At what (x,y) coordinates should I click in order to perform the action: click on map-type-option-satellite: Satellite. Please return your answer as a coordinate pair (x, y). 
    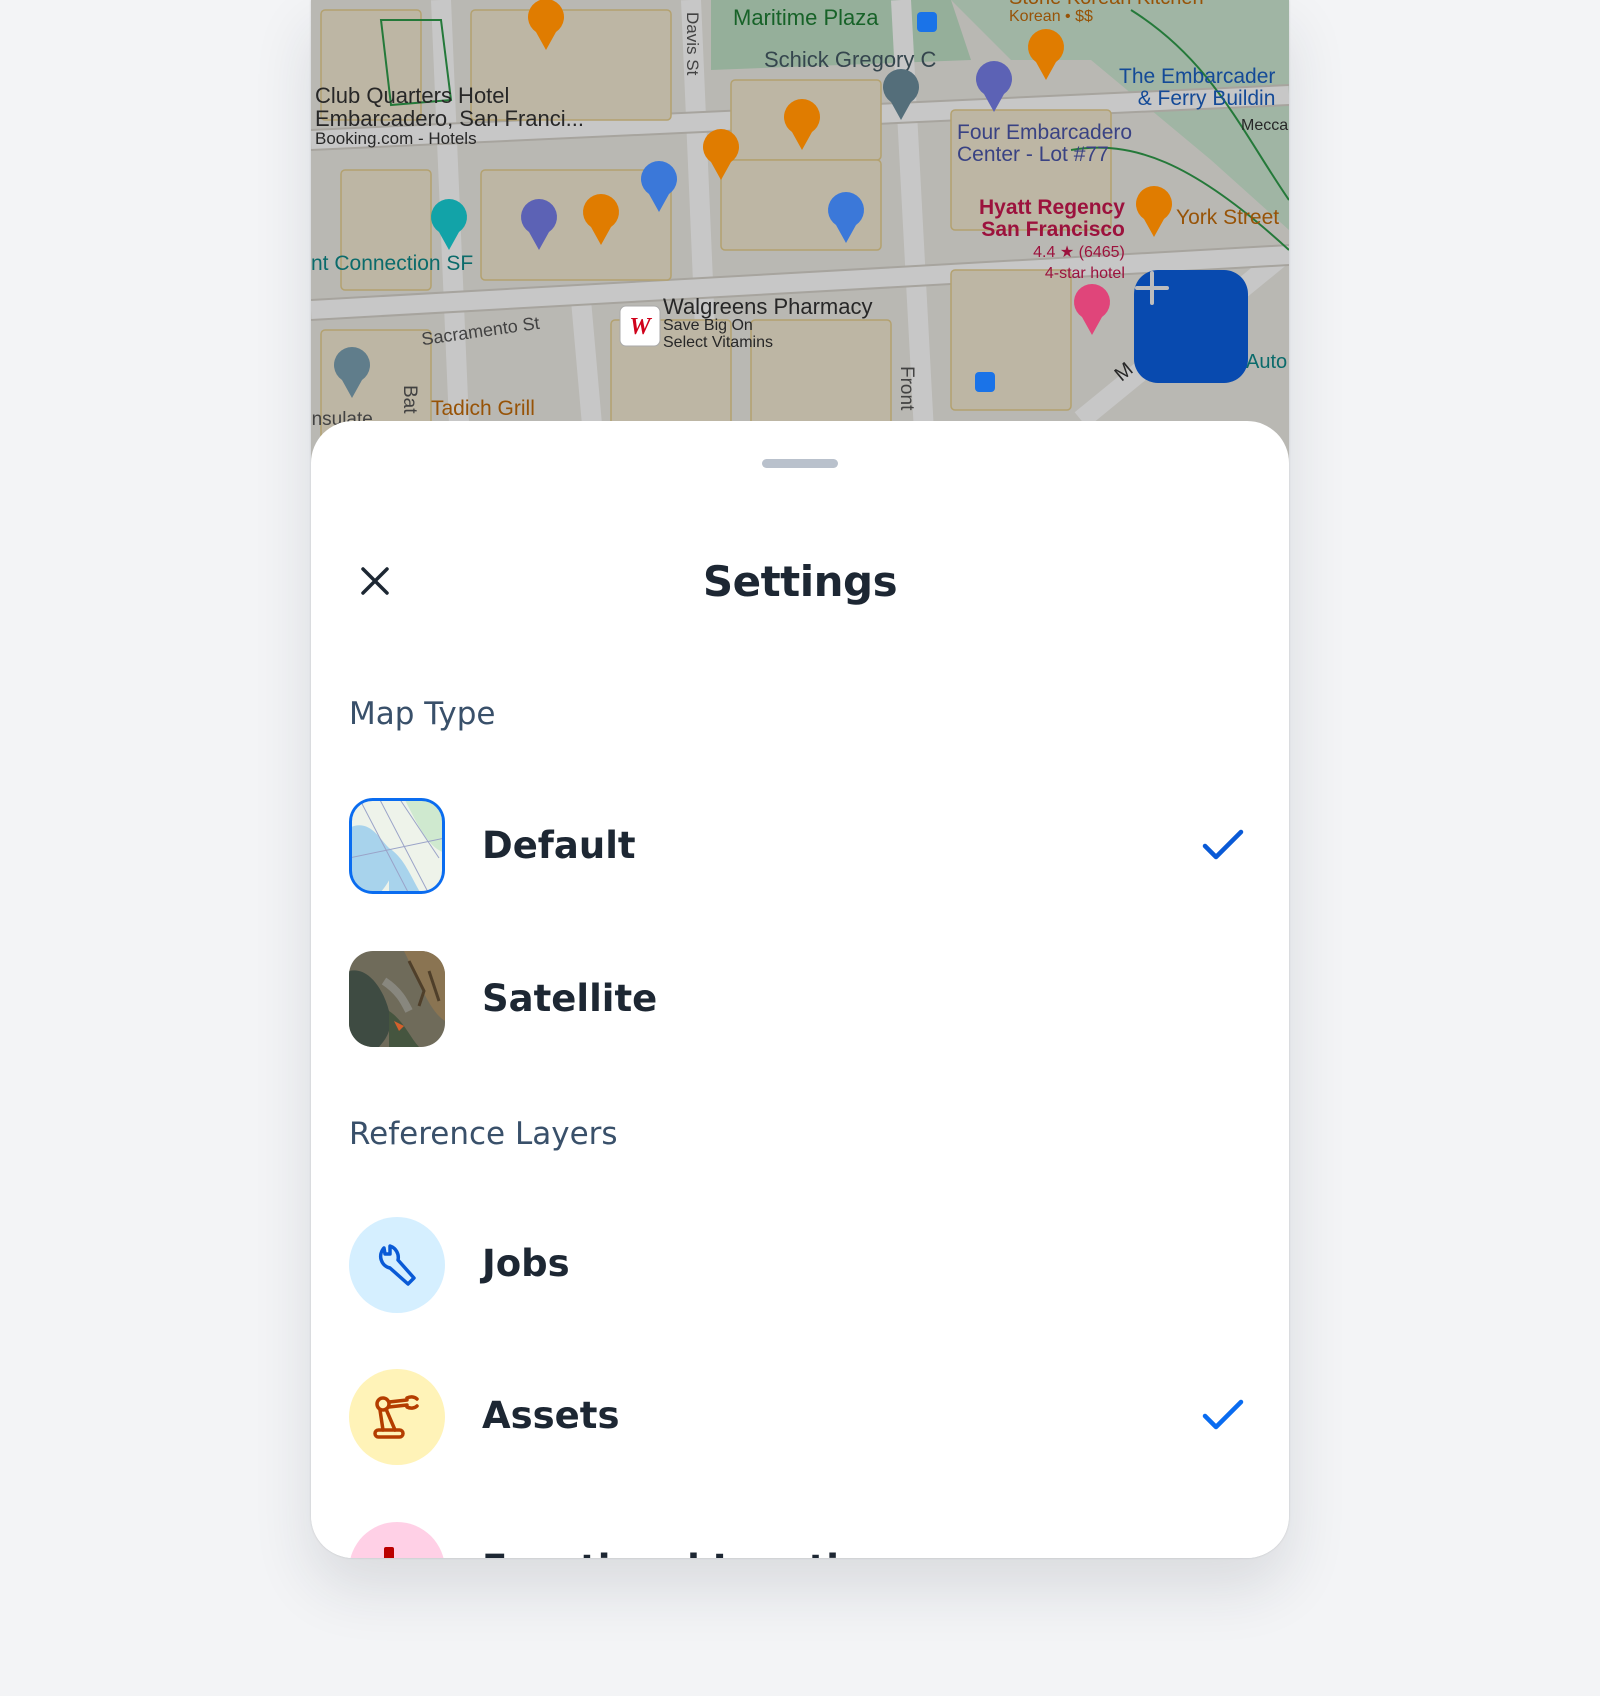
    Looking at the image, I should click on (800, 999).